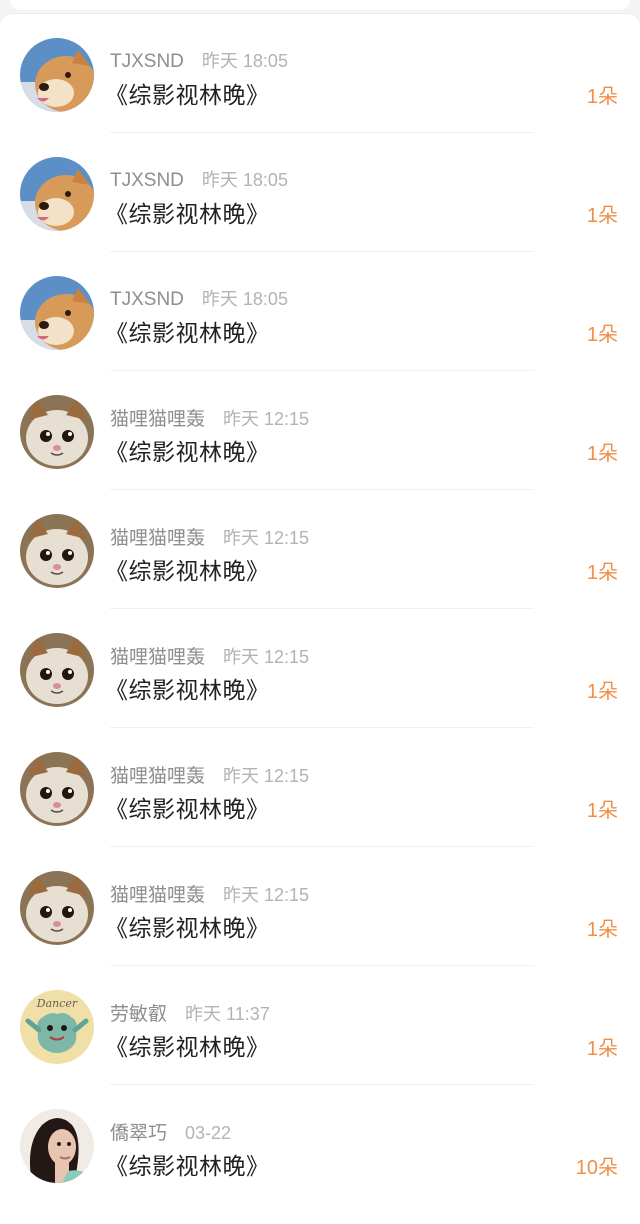 The width and height of the screenshot is (640, 1224). What do you see at coordinates (138, 1133) in the screenshot?
I see `username: 僑翠巧` at bounding box center [138, 1133].